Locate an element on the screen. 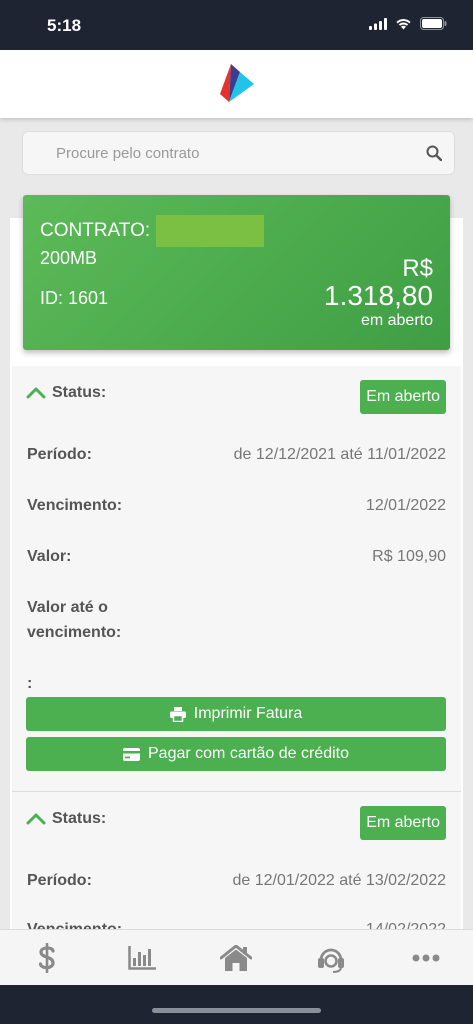  search-bar is located at coordinates (238, 153).